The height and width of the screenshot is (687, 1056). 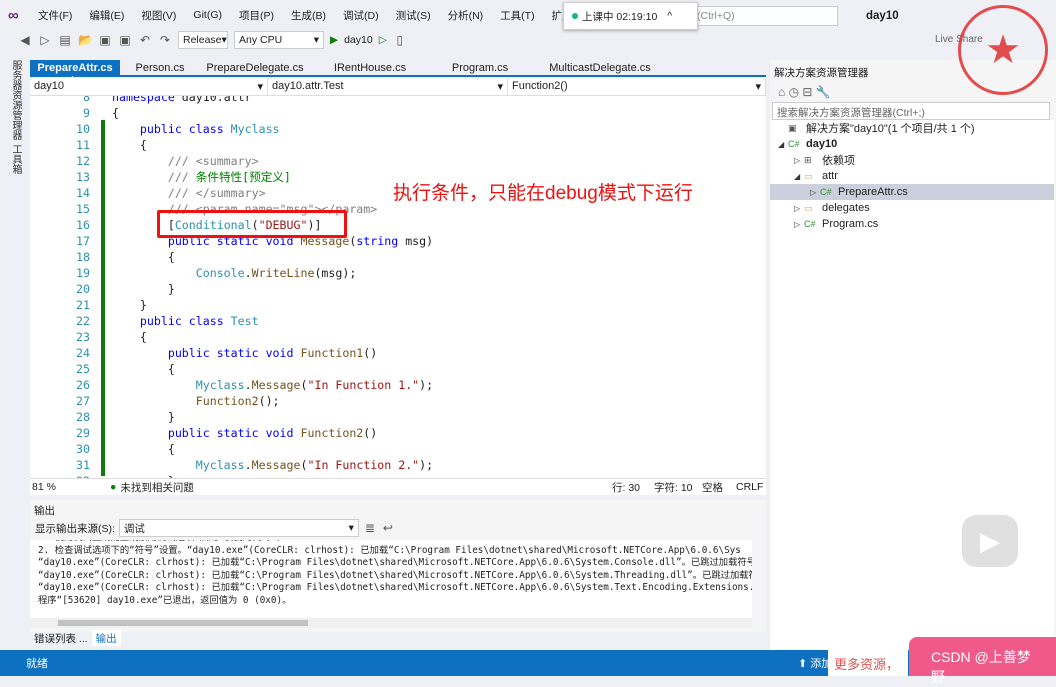 I want to click on line-number: 23, so click(x=83, y=337).